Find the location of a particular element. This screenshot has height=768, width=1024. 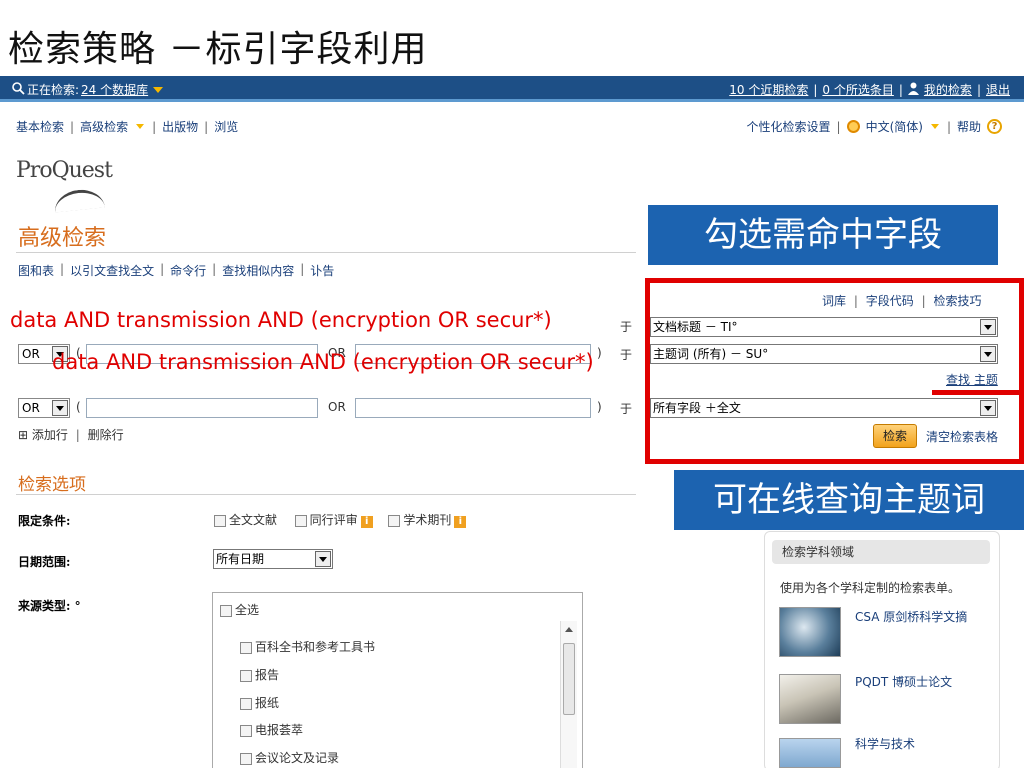

scroll-thumb is located at coordinates (569, 679).